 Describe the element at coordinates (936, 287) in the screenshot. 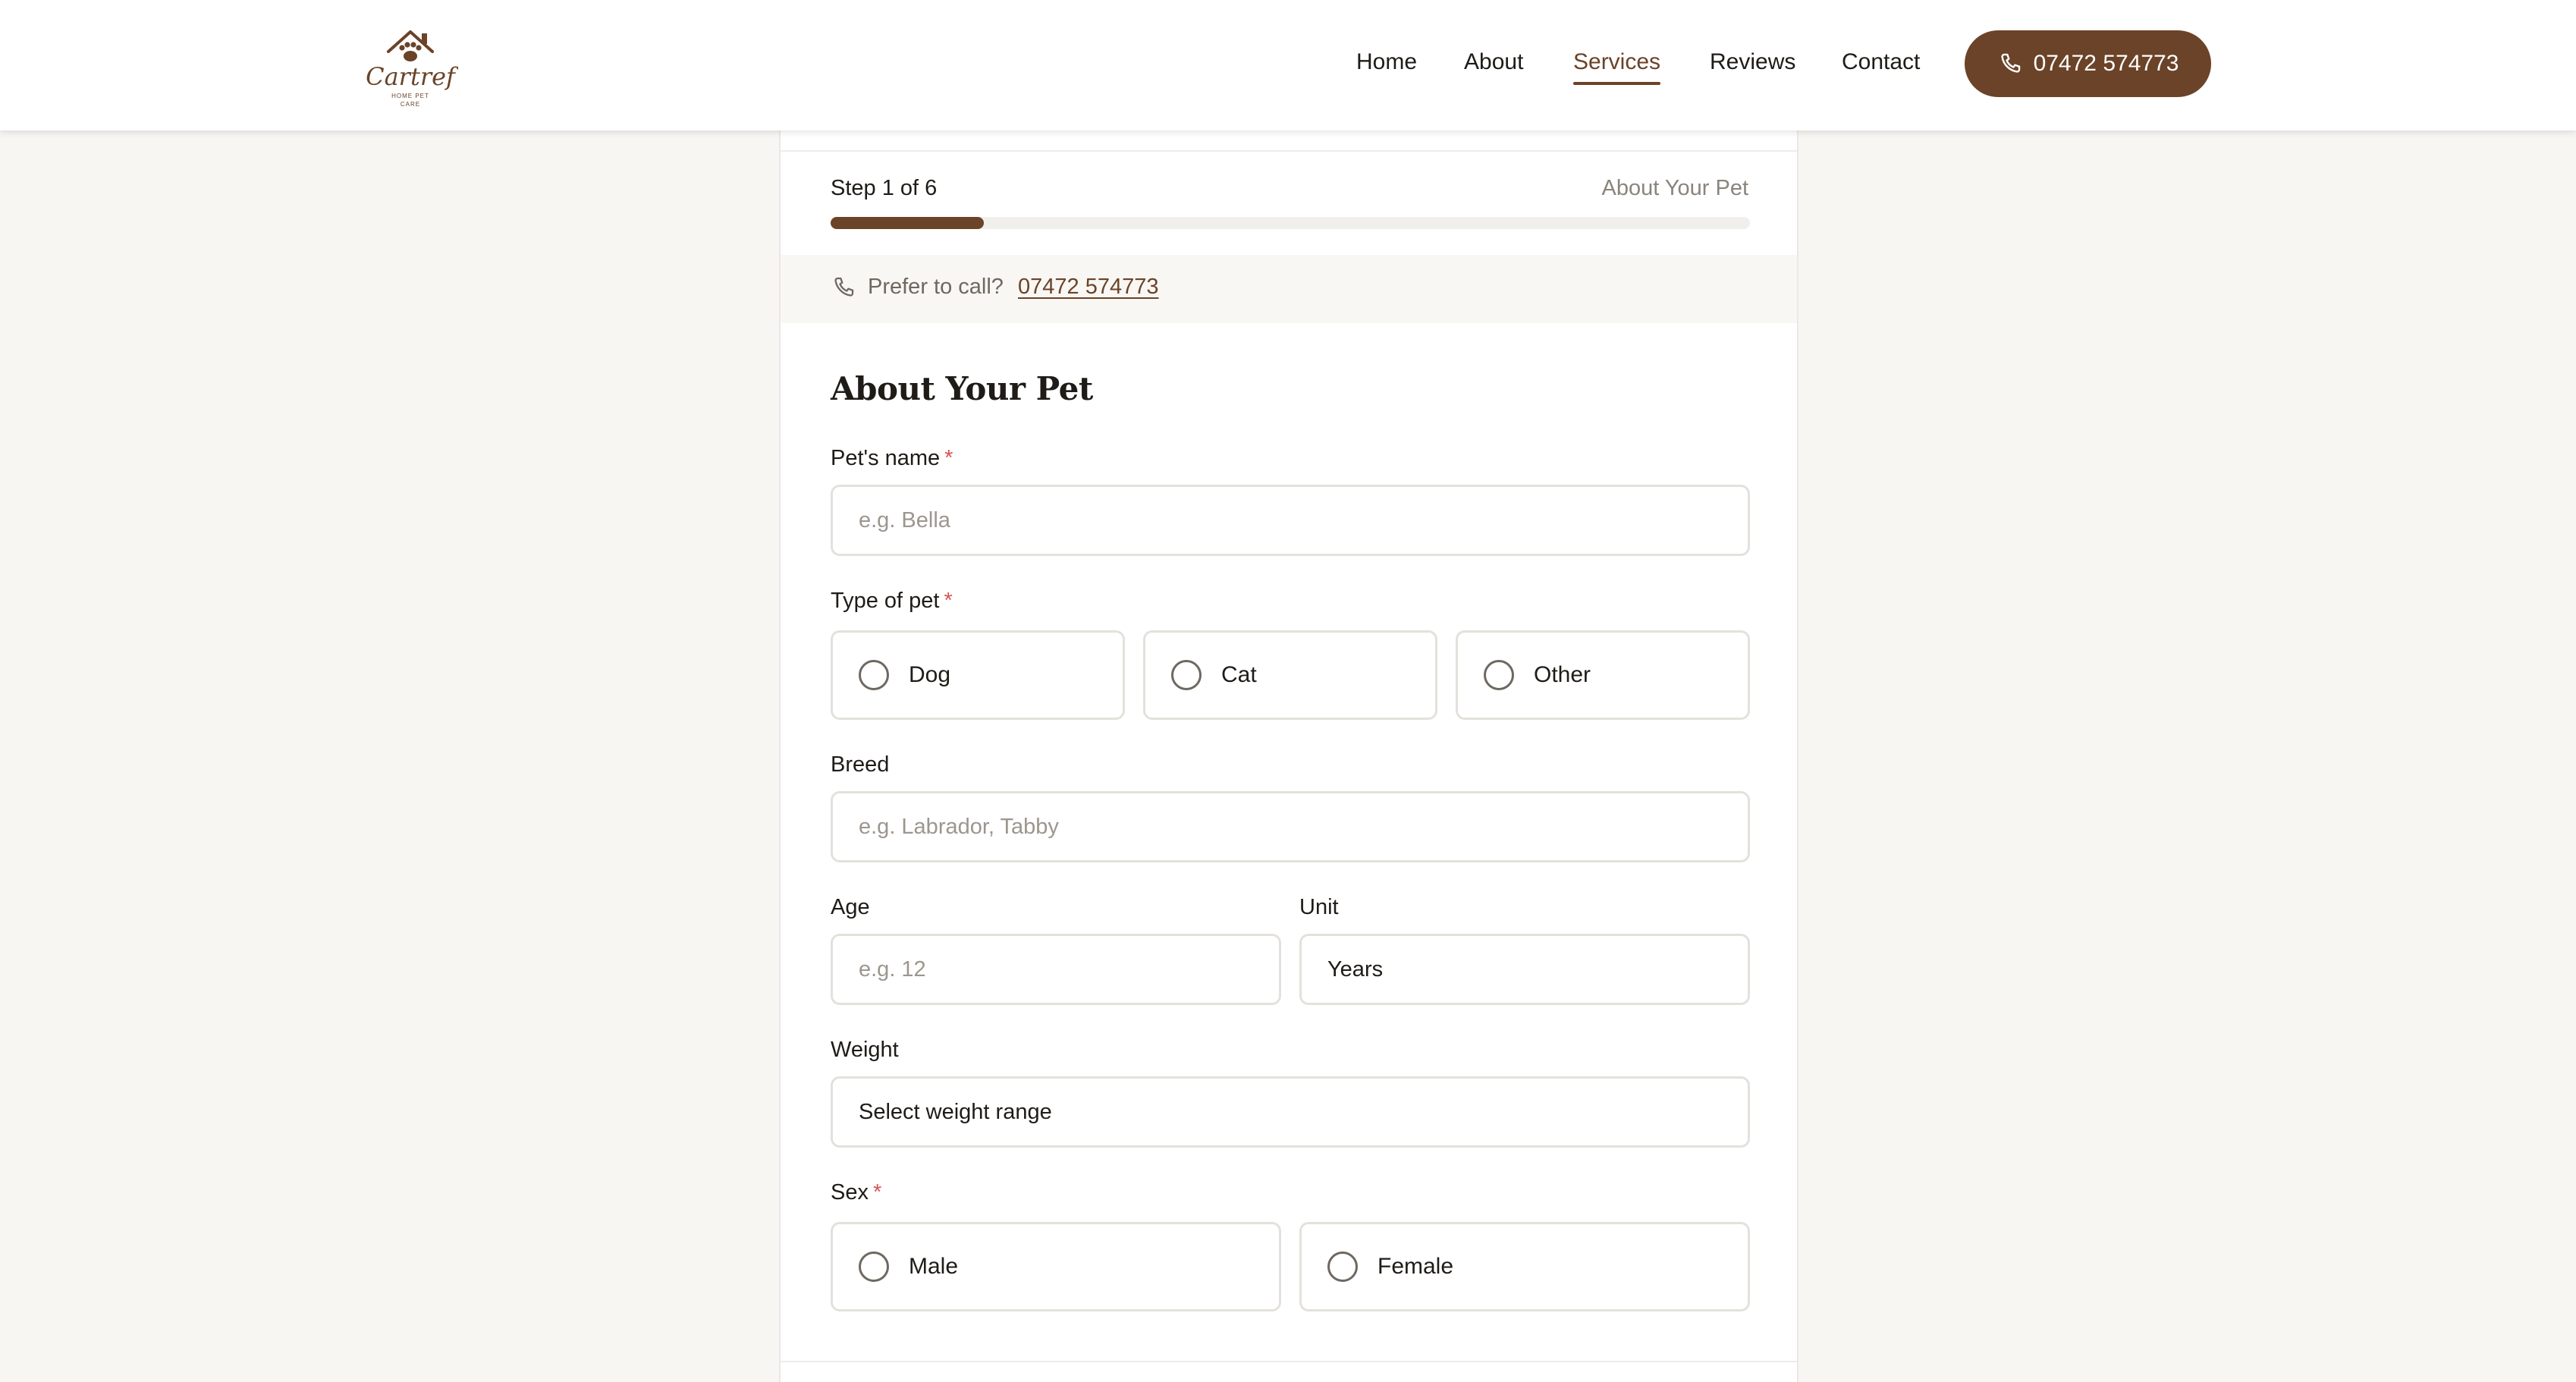

I see `call-prompt: Prefer to call?` at that location.